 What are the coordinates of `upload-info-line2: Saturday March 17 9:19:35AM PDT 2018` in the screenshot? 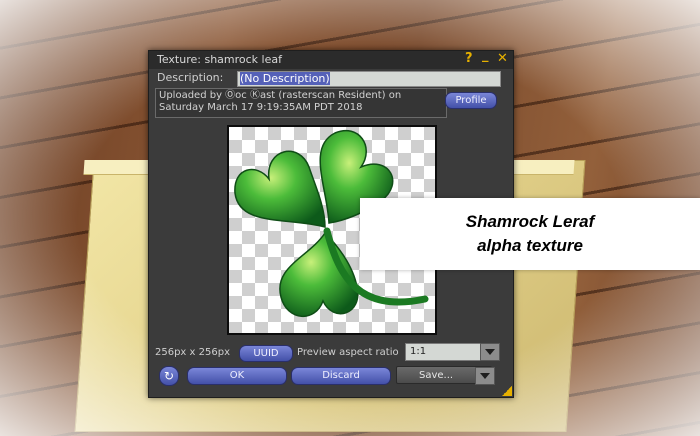 It's located at (261, 107).